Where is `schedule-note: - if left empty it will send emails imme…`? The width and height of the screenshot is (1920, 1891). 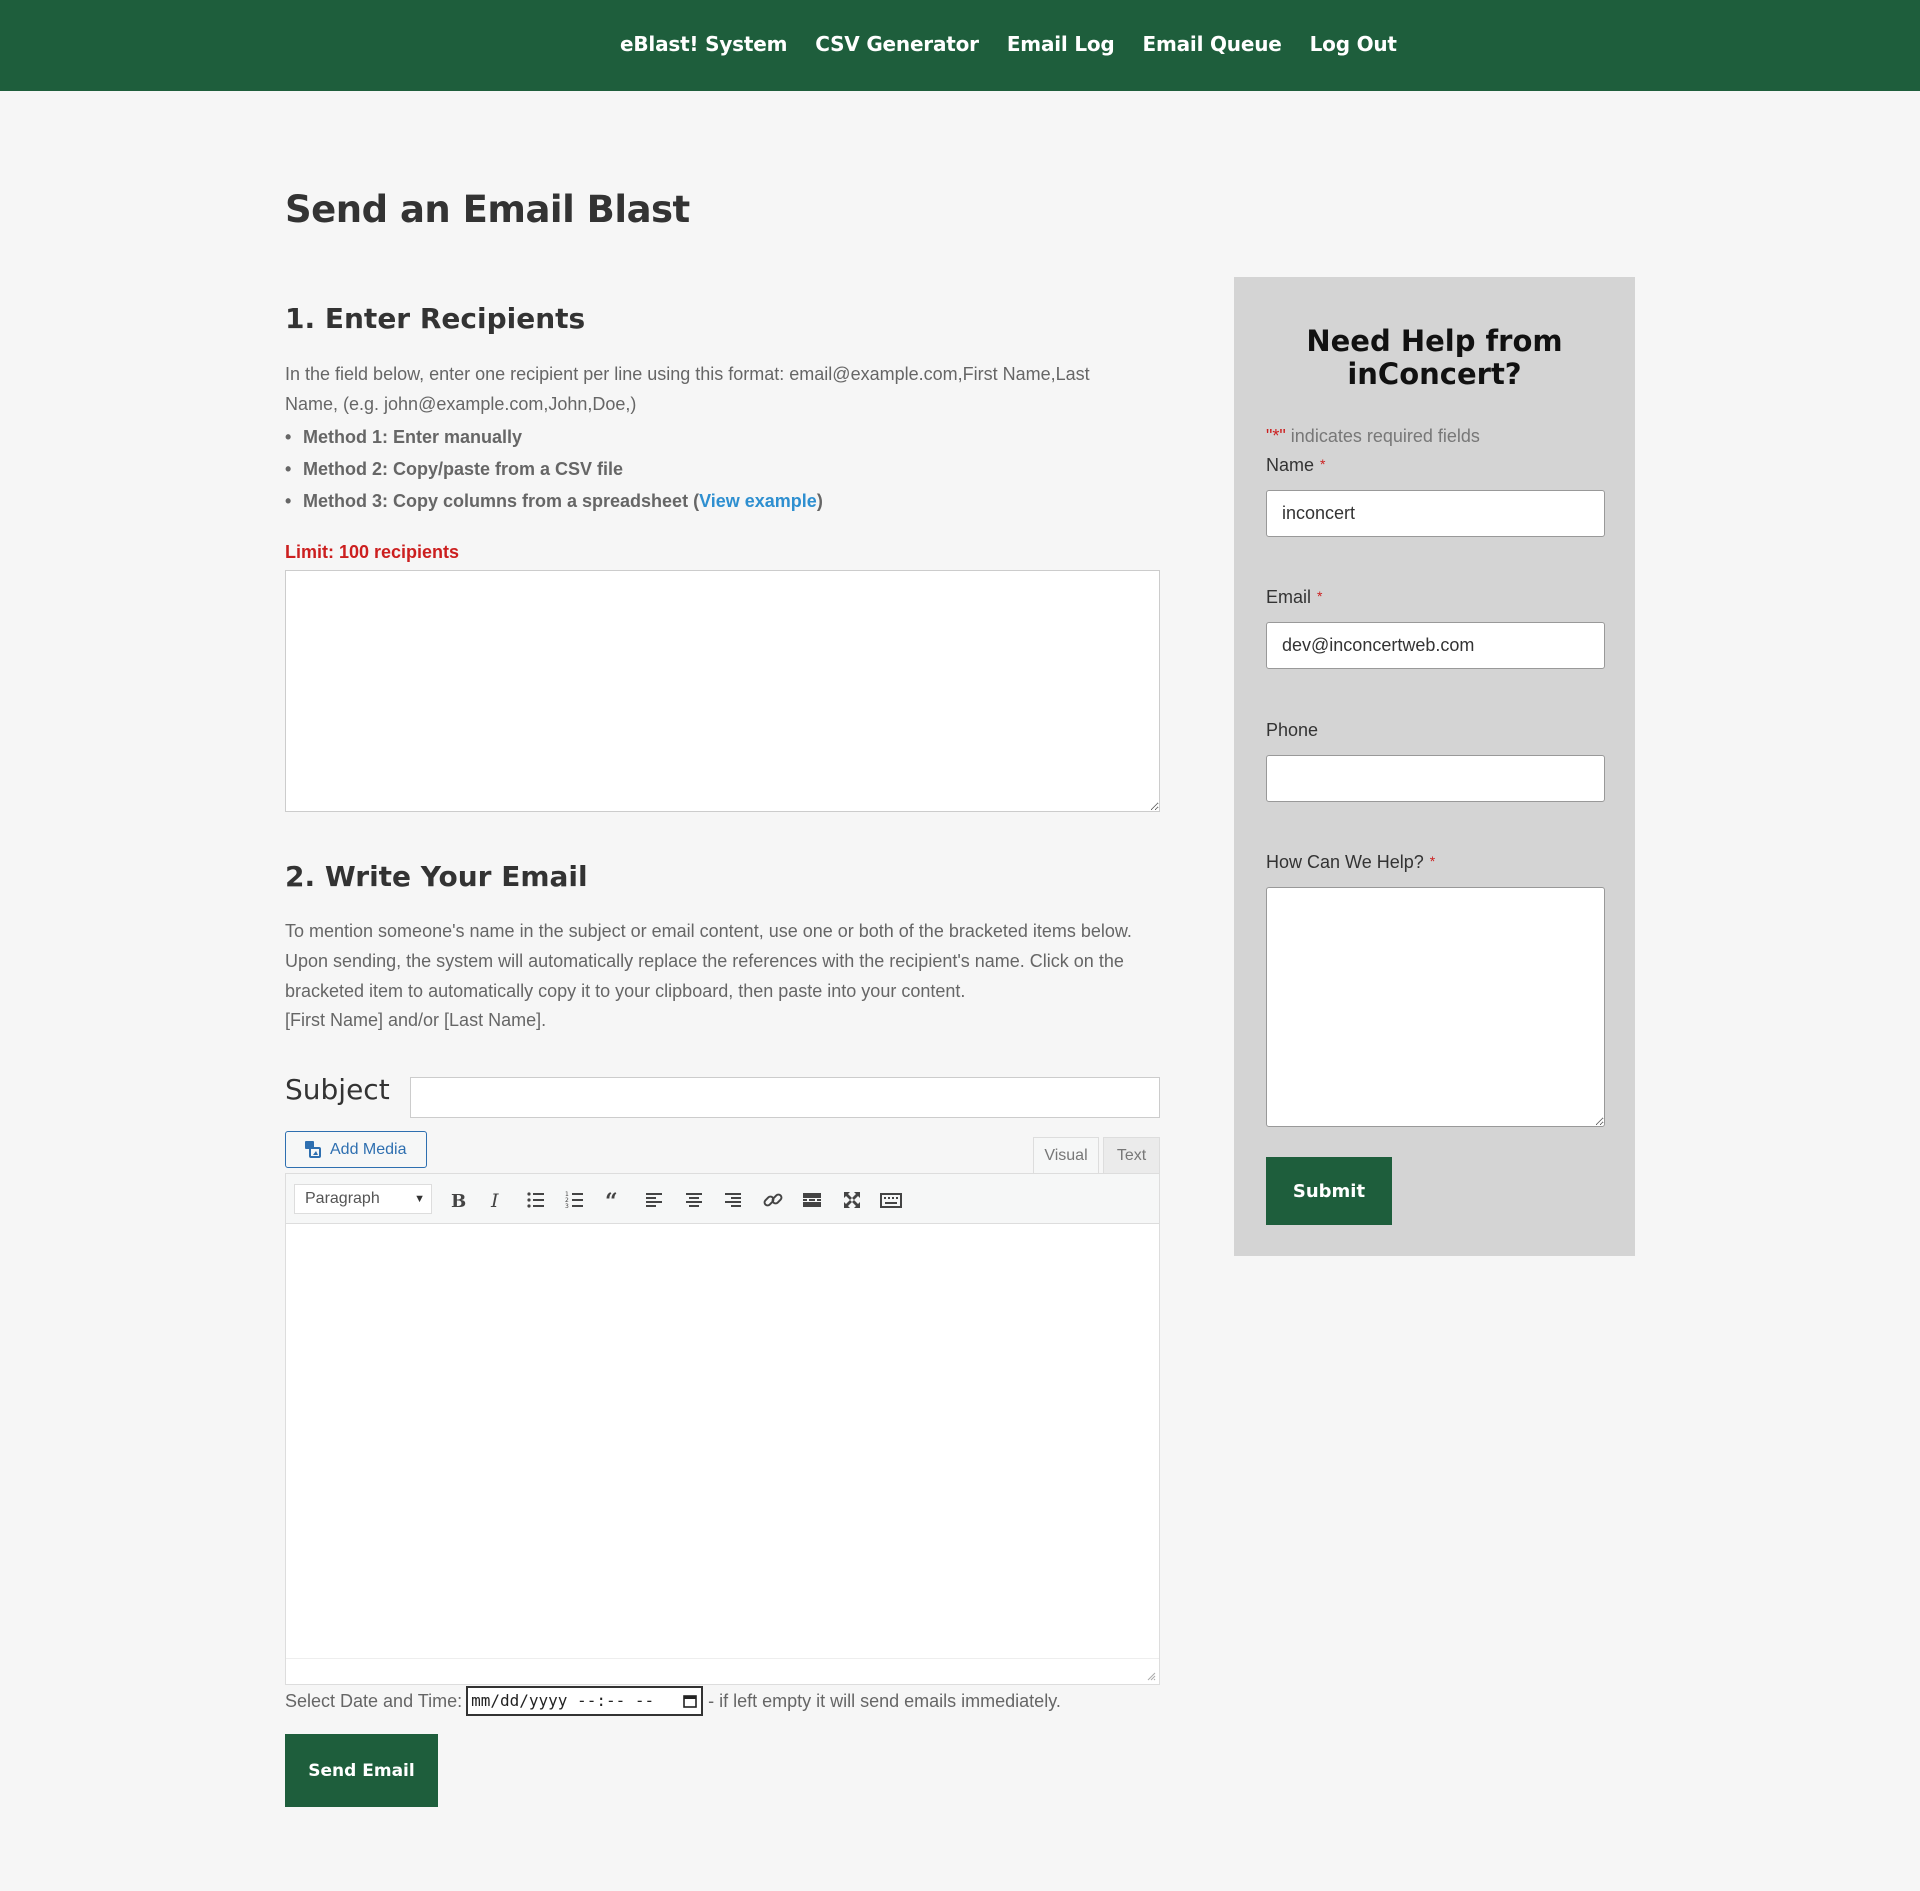
schedule-note: - if left empty it will send emails imme… is located at coordinates (884, 1700).